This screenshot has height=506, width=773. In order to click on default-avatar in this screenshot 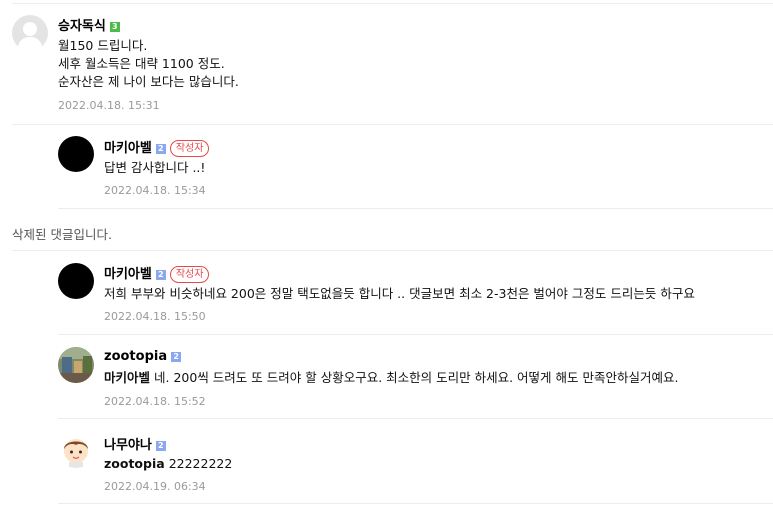, I will do `click(30, 33)`.